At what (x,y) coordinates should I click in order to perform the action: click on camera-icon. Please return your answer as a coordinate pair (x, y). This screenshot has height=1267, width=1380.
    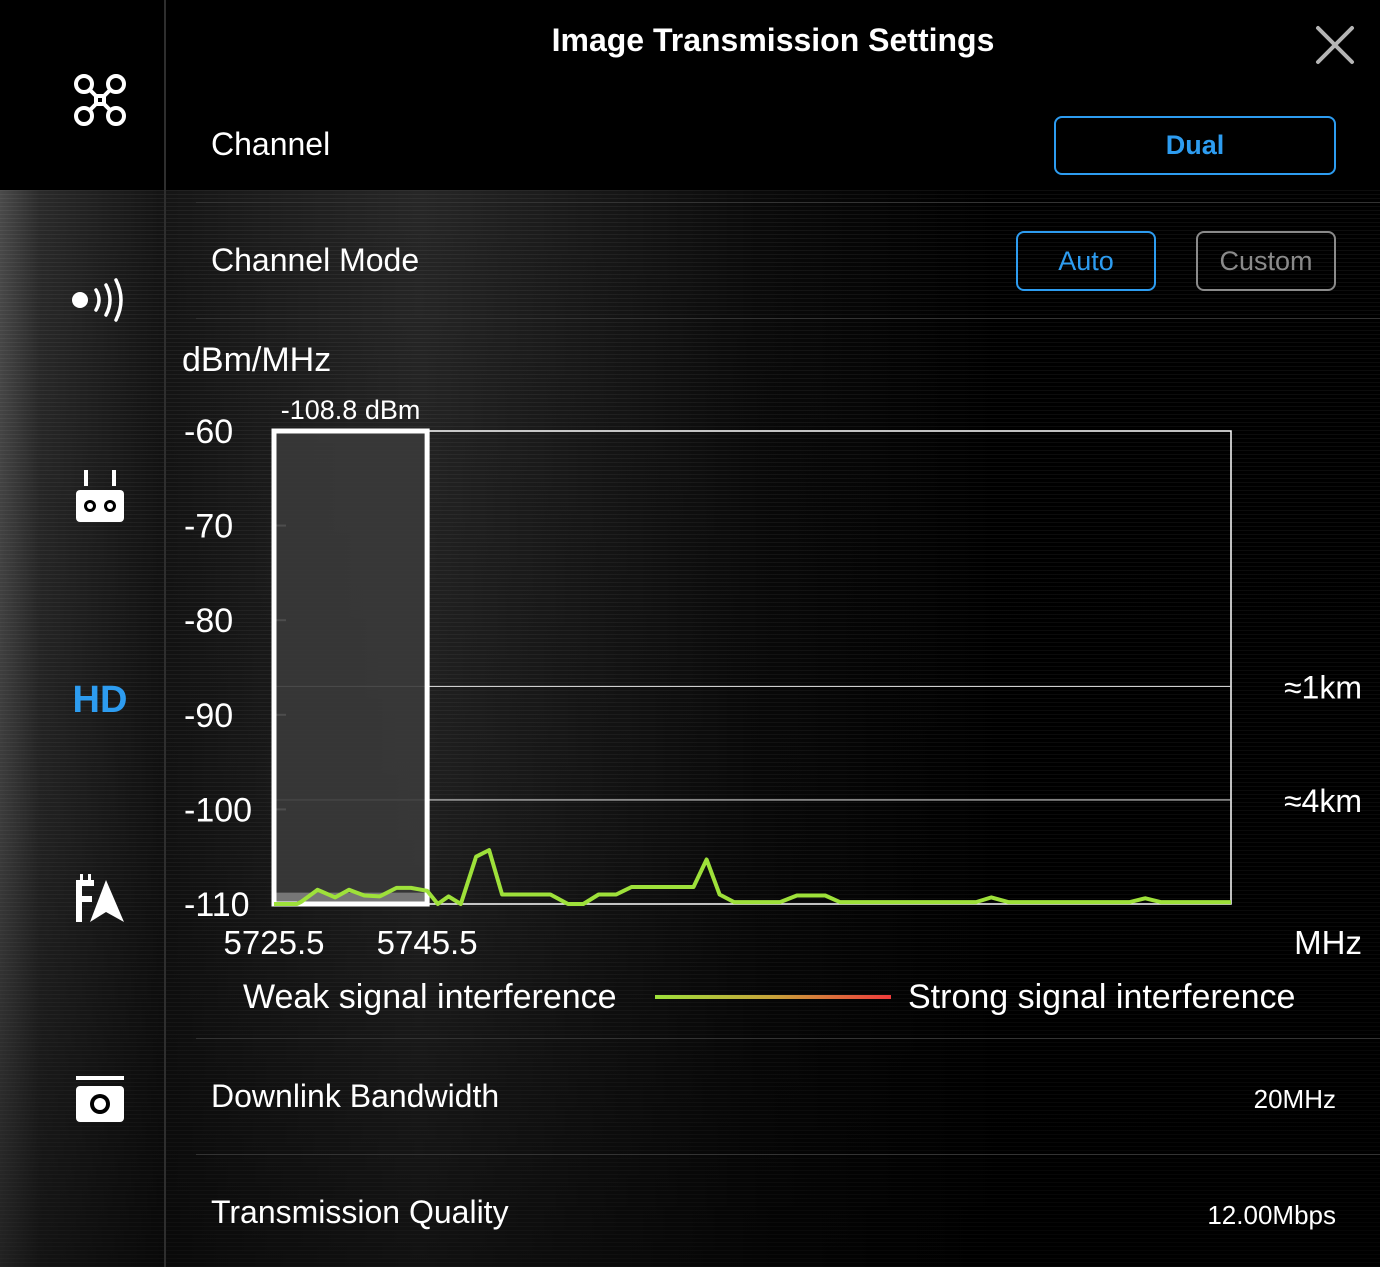
    Looking at the image, I should click on (100, 1099).